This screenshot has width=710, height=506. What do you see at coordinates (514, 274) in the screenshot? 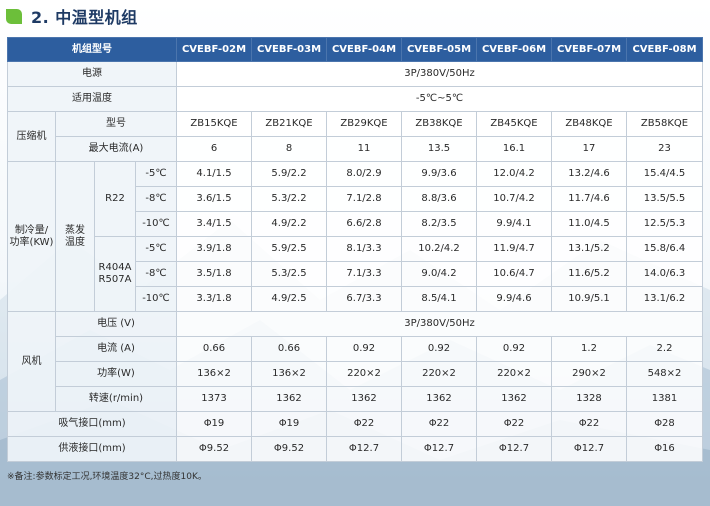
I see `capacity-cell: 10.6/4.7` at bounding box center [514, 274].